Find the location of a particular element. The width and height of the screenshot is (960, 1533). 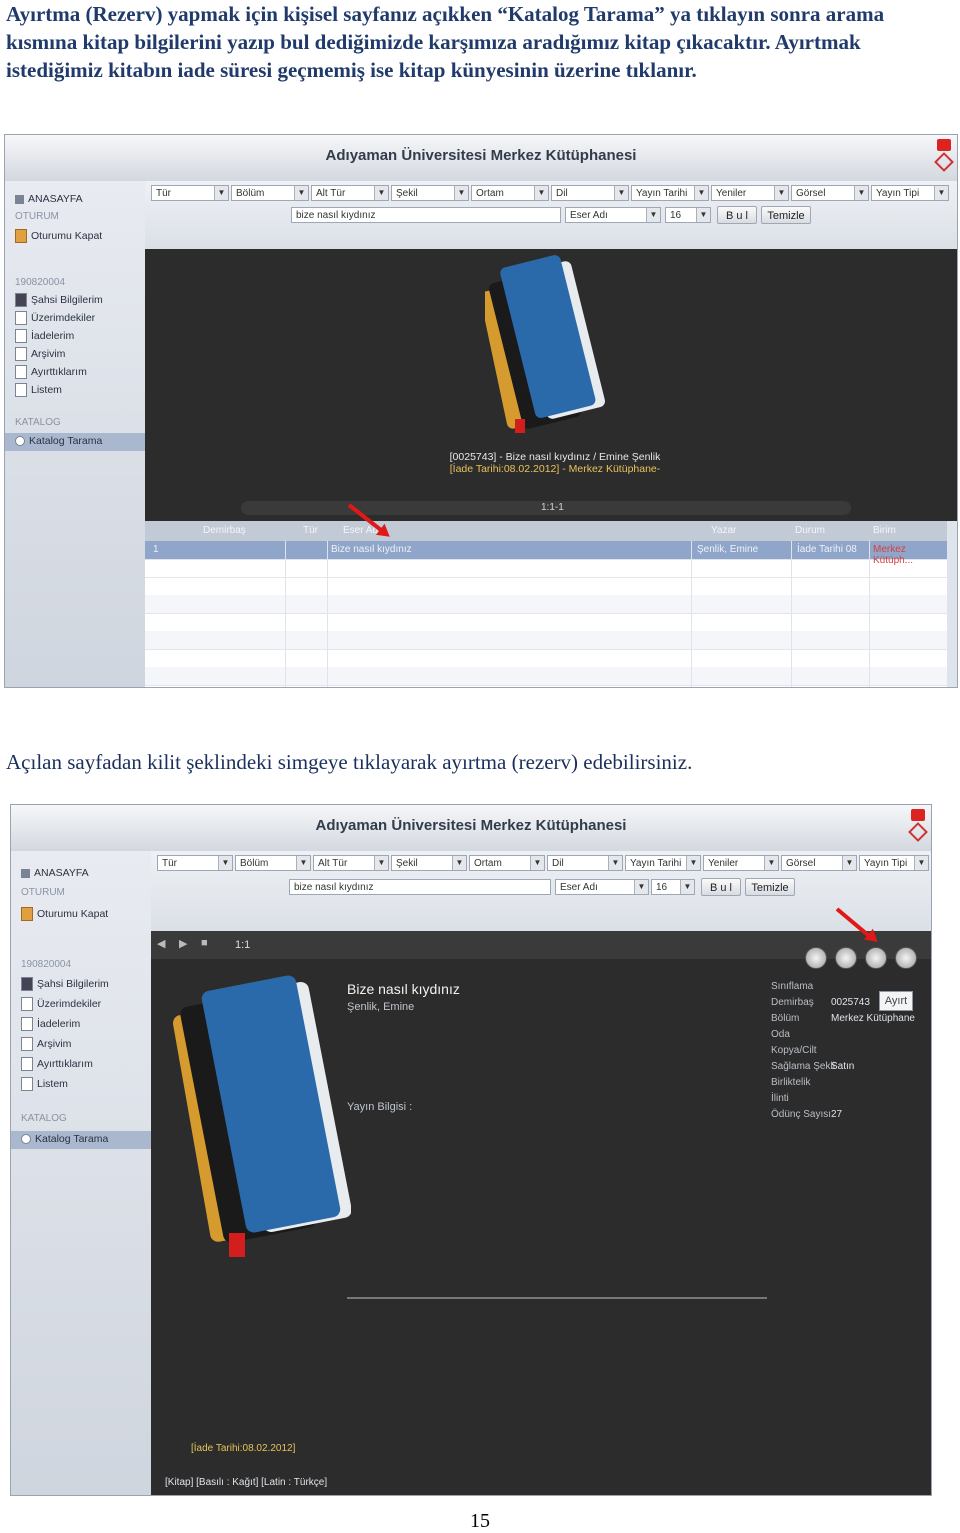

grid-col-header: Demirbaş is located at coordinates (224, 530).